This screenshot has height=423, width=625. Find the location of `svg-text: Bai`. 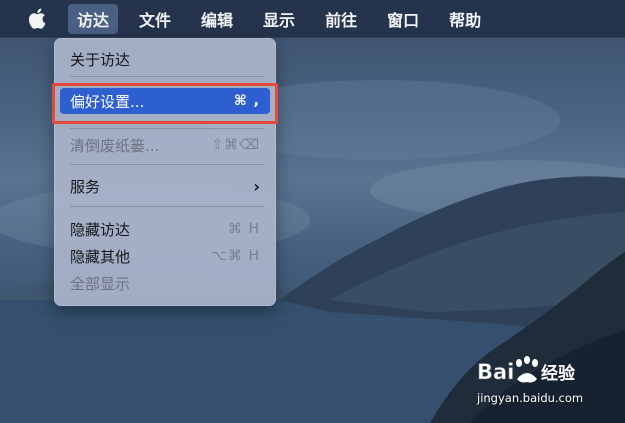

svg-text: Bai is located at coordinates (495, 372).